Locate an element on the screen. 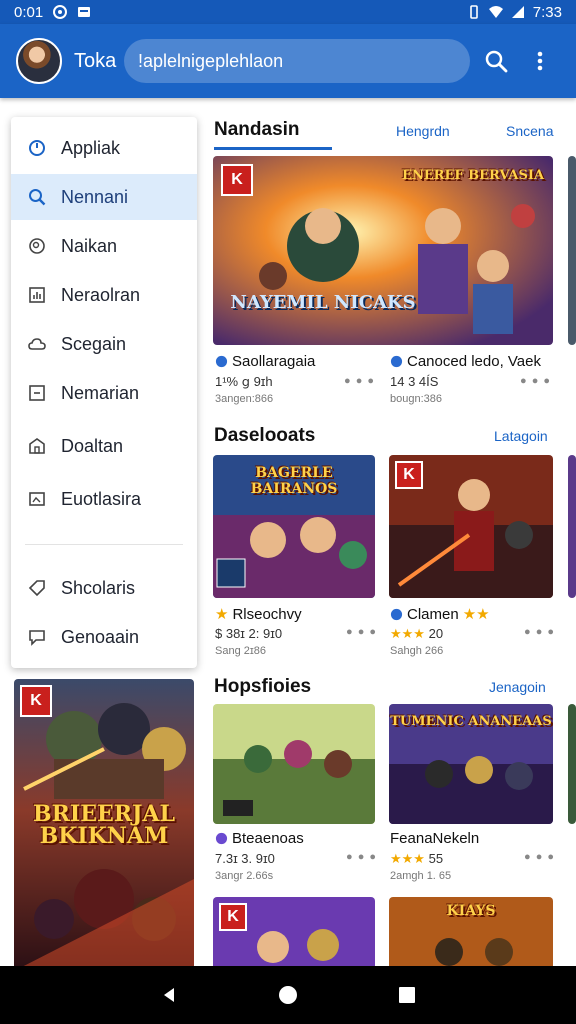  card-title: ★ Rlseochvy is located at coordinates (258, 614).